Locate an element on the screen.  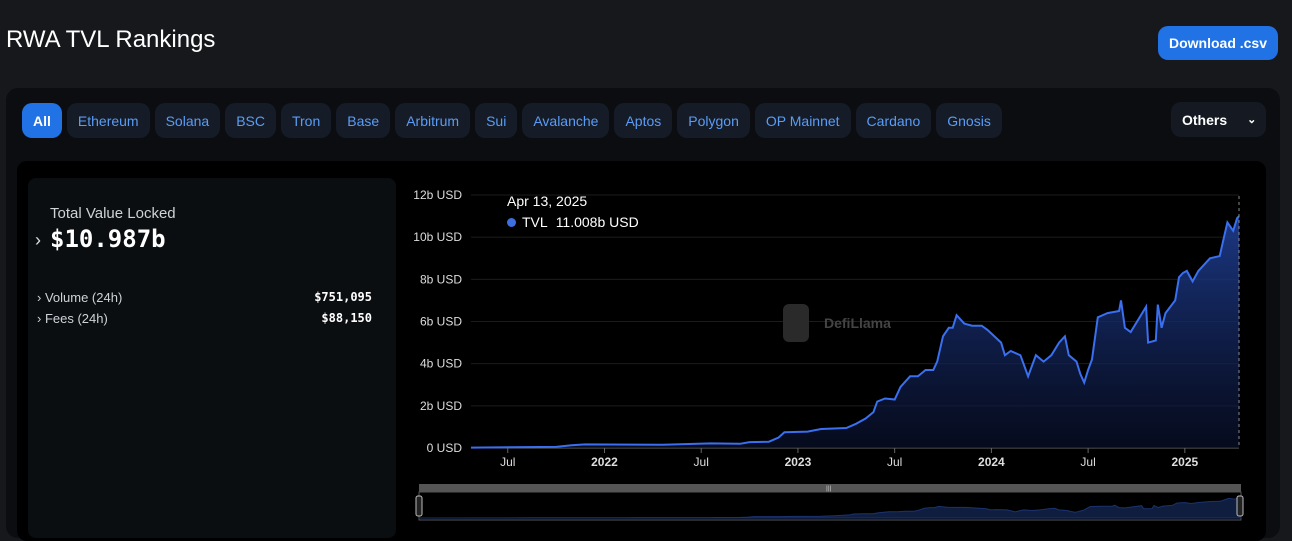
y-tick-label: 0 USD is located at coordinates (445, 448).